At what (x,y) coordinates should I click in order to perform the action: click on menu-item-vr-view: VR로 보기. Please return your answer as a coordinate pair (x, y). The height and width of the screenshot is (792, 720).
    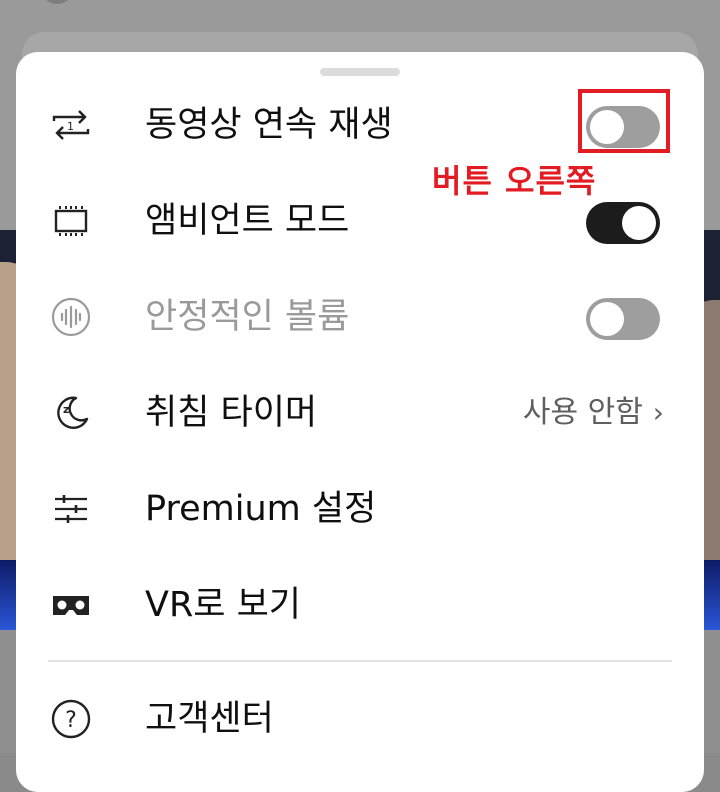
    Looking at the image, I should click on (360, 605).